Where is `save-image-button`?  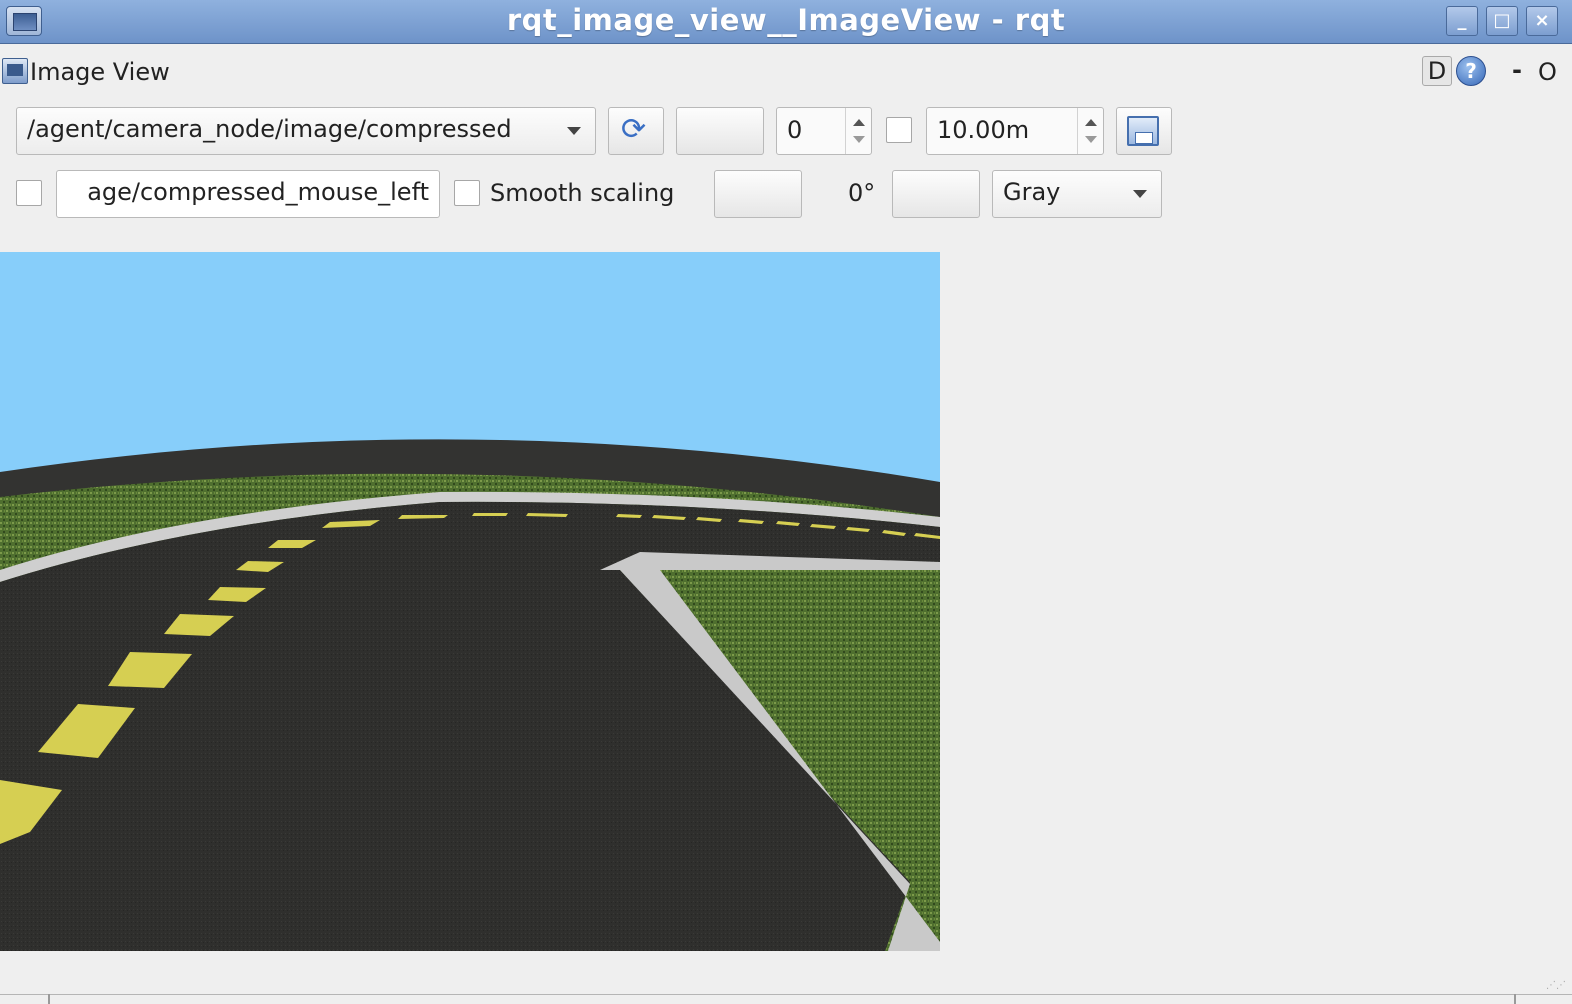
save-image-button is located at coordinates (1144, 131).